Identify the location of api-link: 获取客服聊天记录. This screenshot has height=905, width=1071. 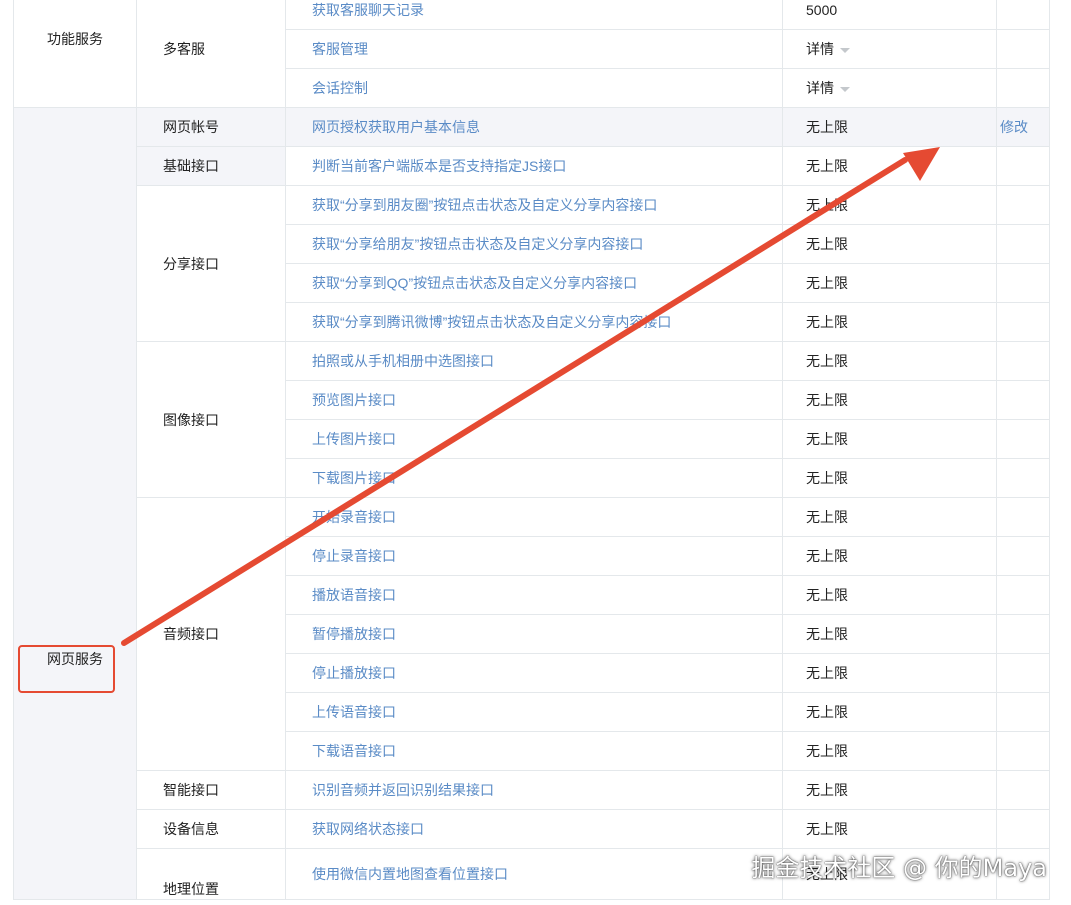
(368, 10).